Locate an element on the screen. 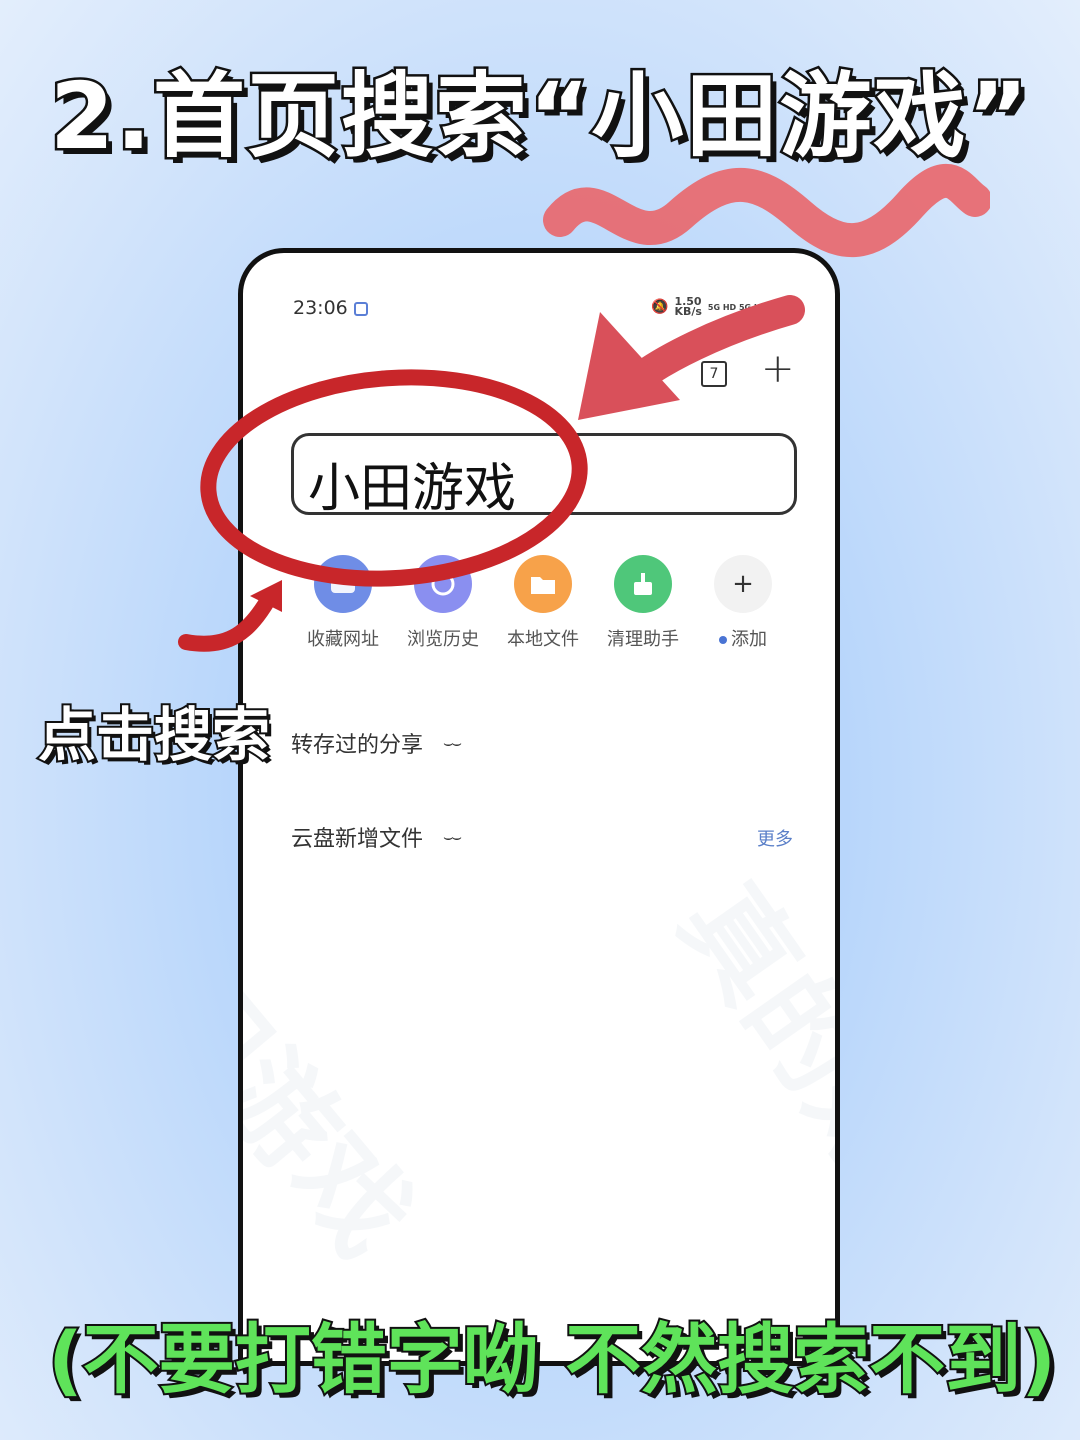 The width and height of the screenshot is (1080, 1440). history-icon is located at coordinates (443, 584).